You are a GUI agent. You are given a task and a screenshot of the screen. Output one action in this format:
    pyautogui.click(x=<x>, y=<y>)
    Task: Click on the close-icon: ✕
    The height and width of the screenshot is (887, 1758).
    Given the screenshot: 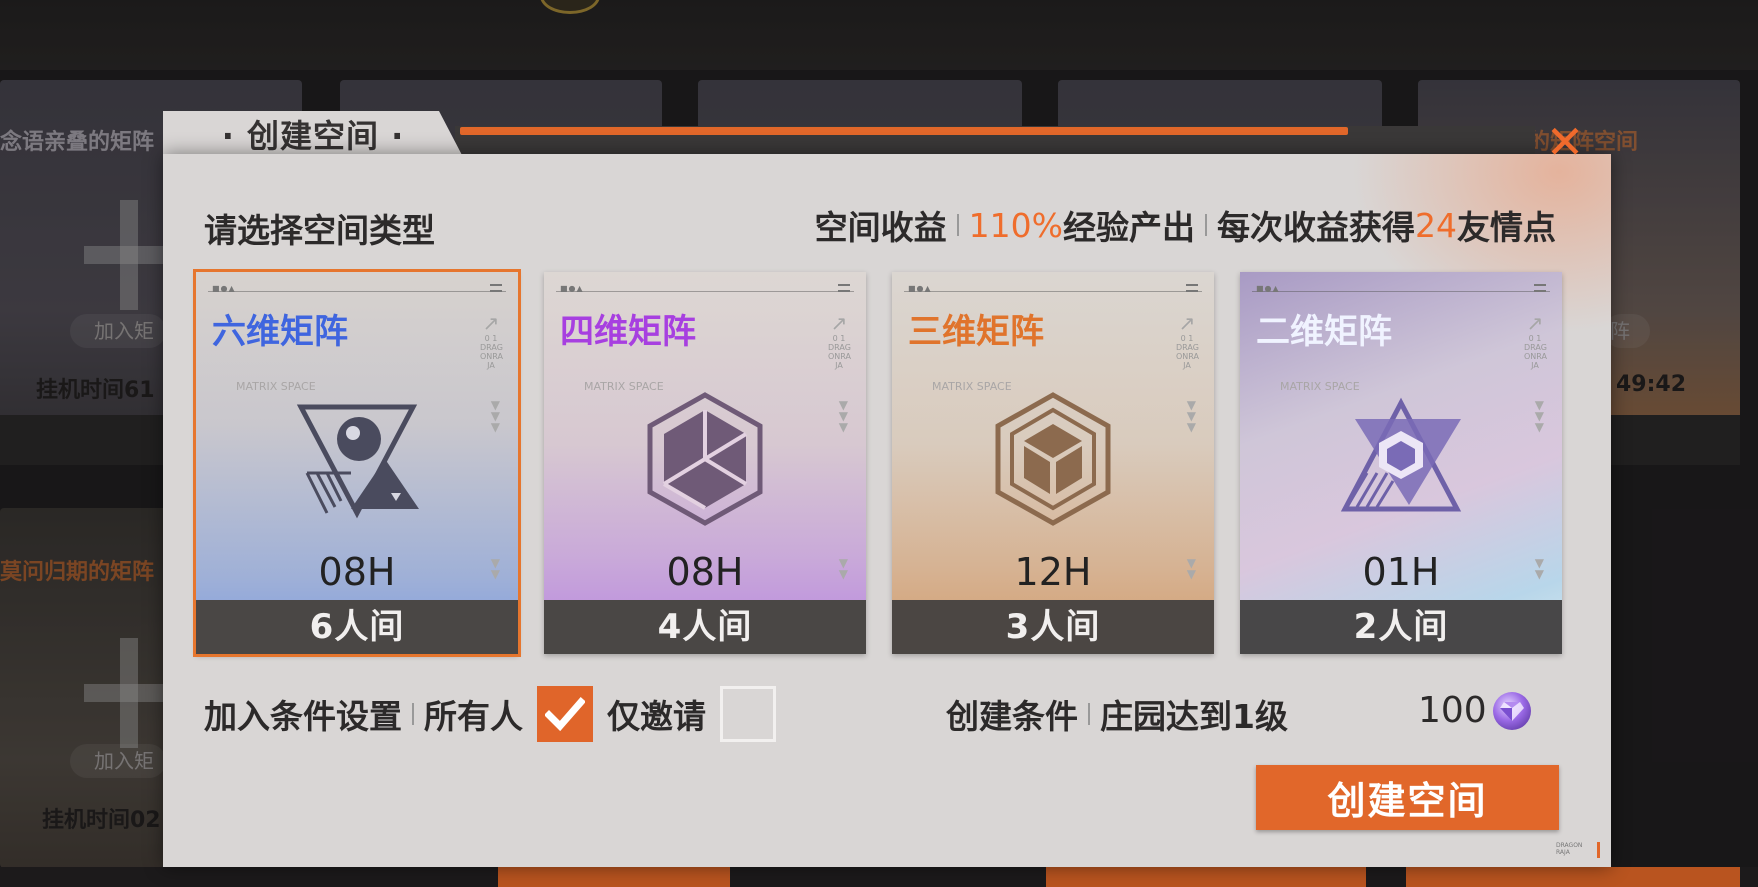 What is the action you would take?
    pyautogui.click(x=1565, y=142)
    